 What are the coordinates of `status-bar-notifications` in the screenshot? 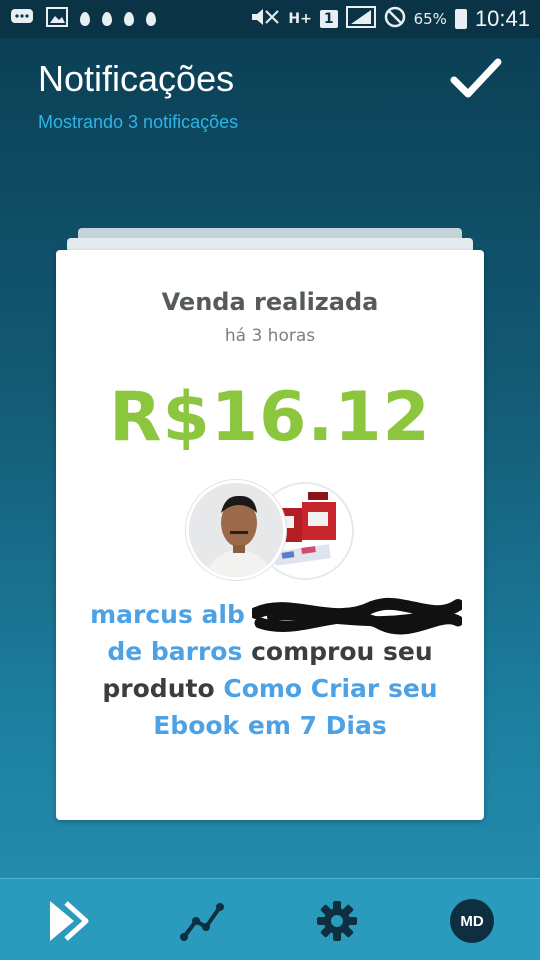 It's located at (83, 19).